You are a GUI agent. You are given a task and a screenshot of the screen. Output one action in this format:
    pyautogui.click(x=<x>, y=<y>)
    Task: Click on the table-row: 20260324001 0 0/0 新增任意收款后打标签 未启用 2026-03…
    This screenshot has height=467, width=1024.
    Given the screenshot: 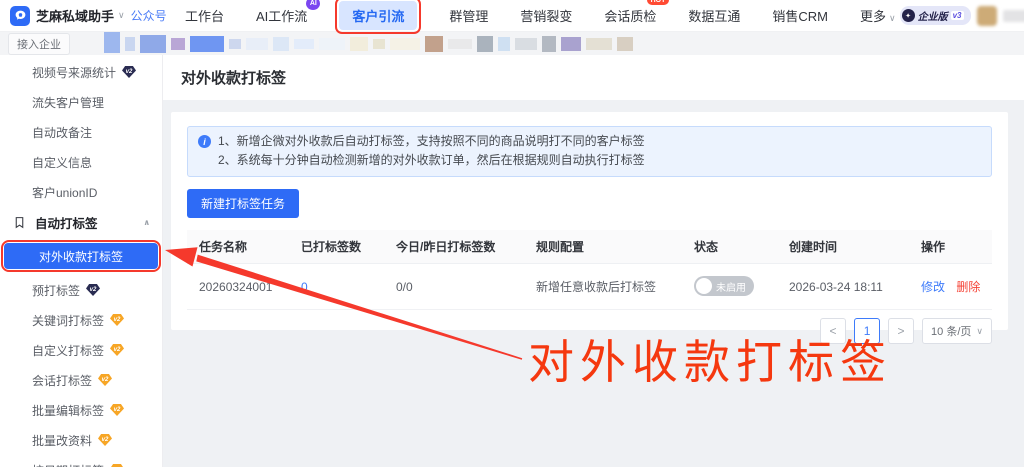 What is the action you would take?
    pyautogui.click(x=589, y=287)
    